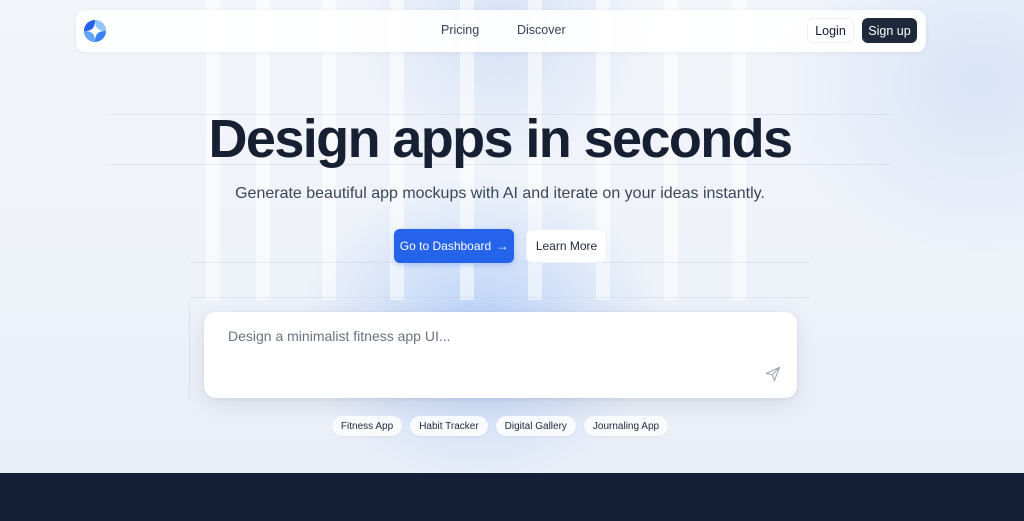 Image resolution: width=1024 pixels, height=521 pixels. What do you see at coordinates (500, 355) in the screenshot?
I see `prompt-card` at bounding box center [500, 355].